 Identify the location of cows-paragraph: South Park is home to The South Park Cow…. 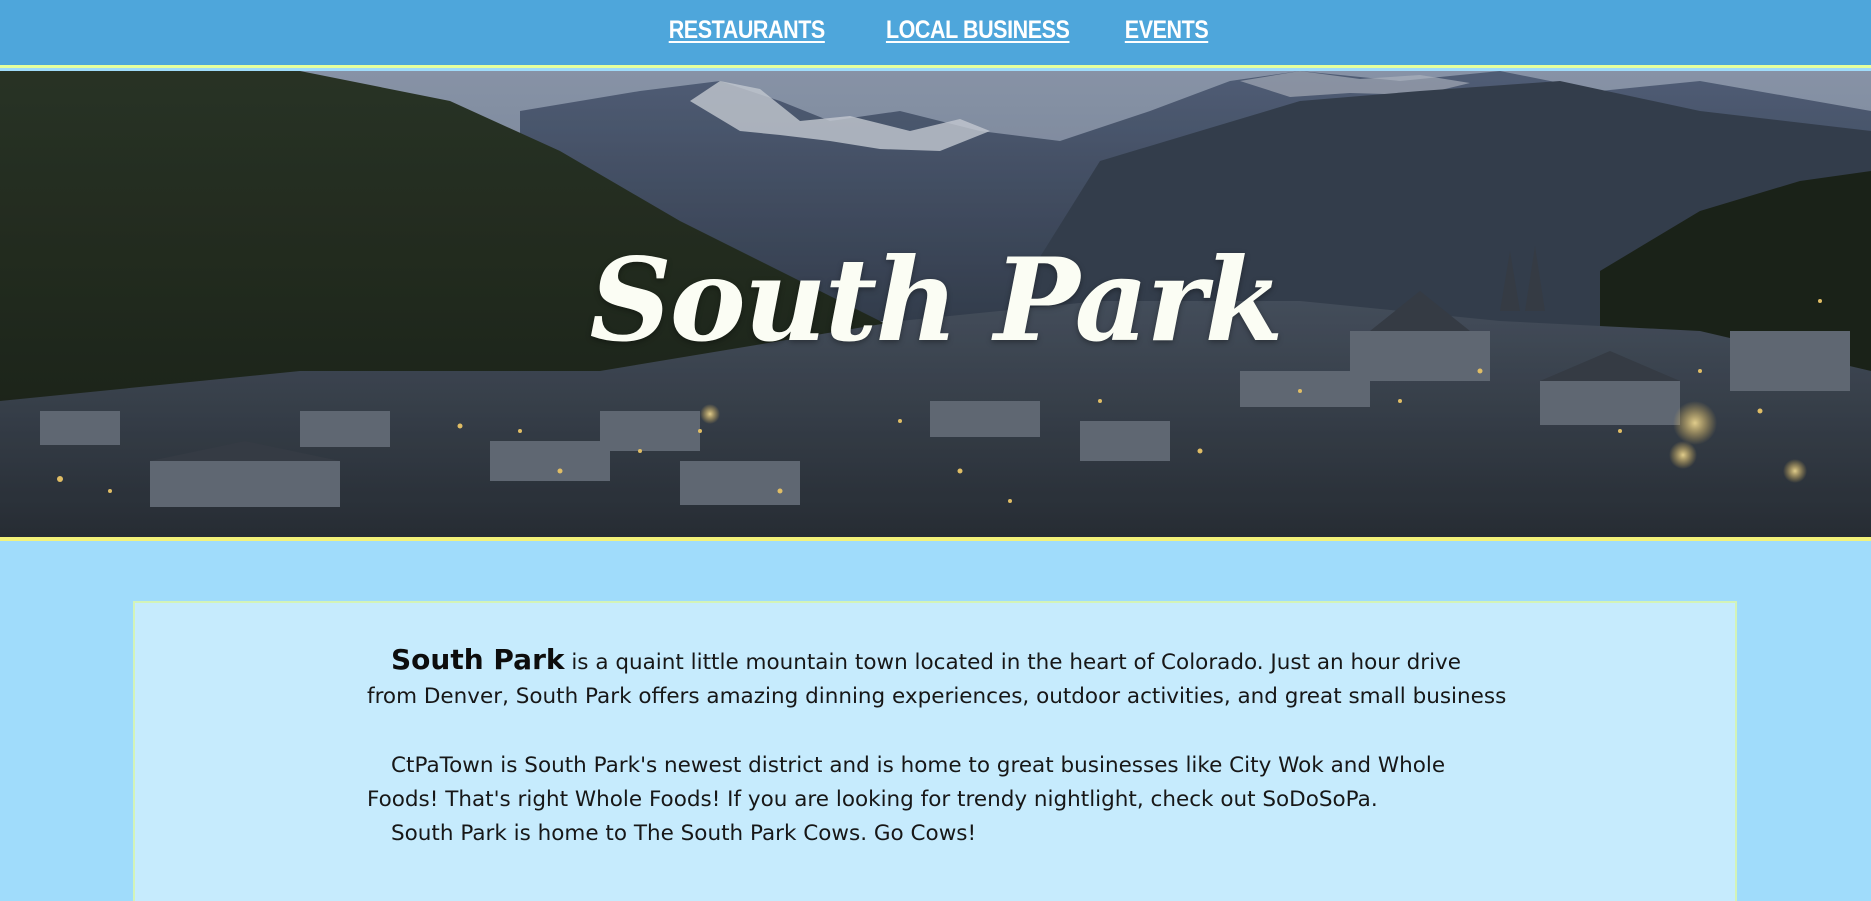
(684, 833).